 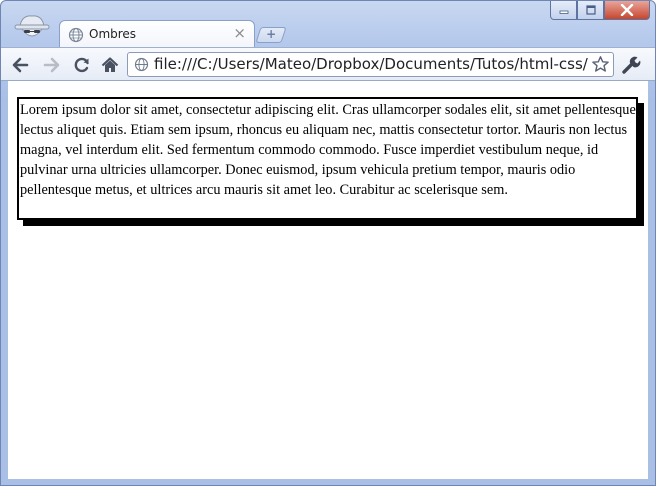 What do you see at coordinates (600, 64) in the screenshot?
I see `star-icon` at bounding box center [600, 64].